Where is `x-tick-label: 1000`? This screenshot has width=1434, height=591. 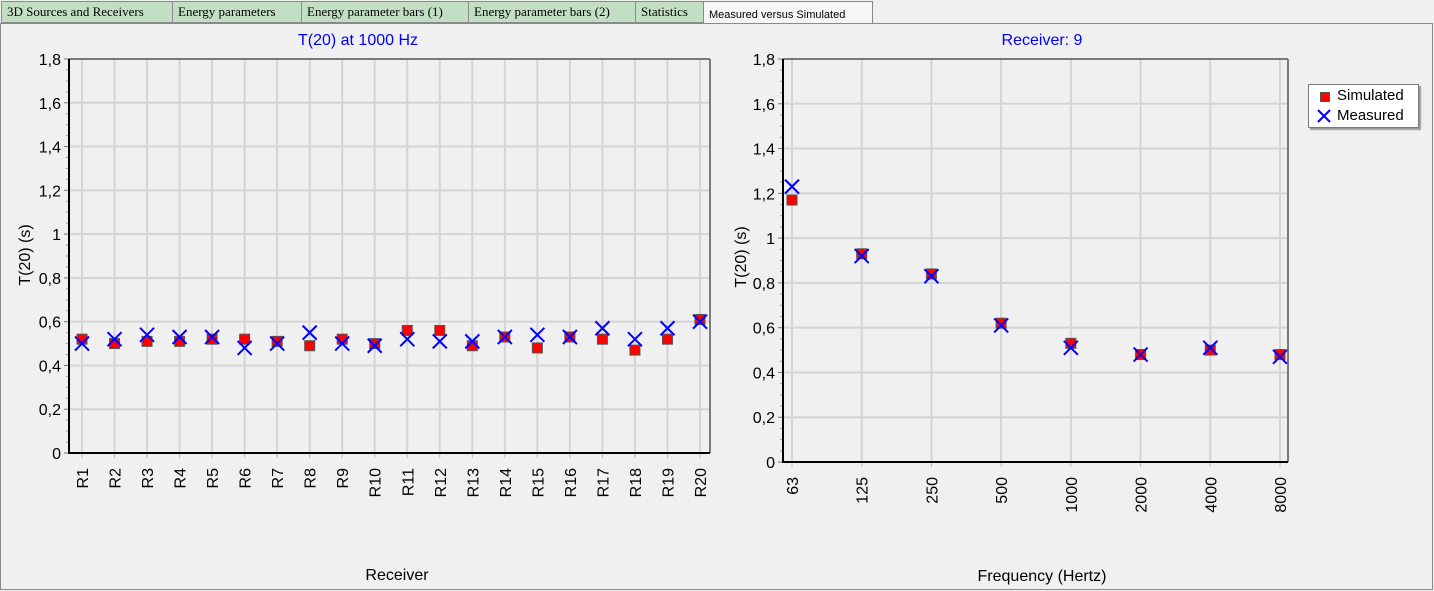 x-tick-label: 1000 is located at coordinates (1072, 495).